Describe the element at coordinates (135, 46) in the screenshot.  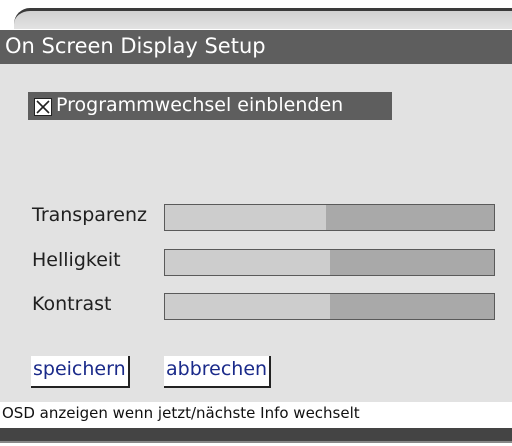
I see `window-title: On Screen Display Setup` at that location.